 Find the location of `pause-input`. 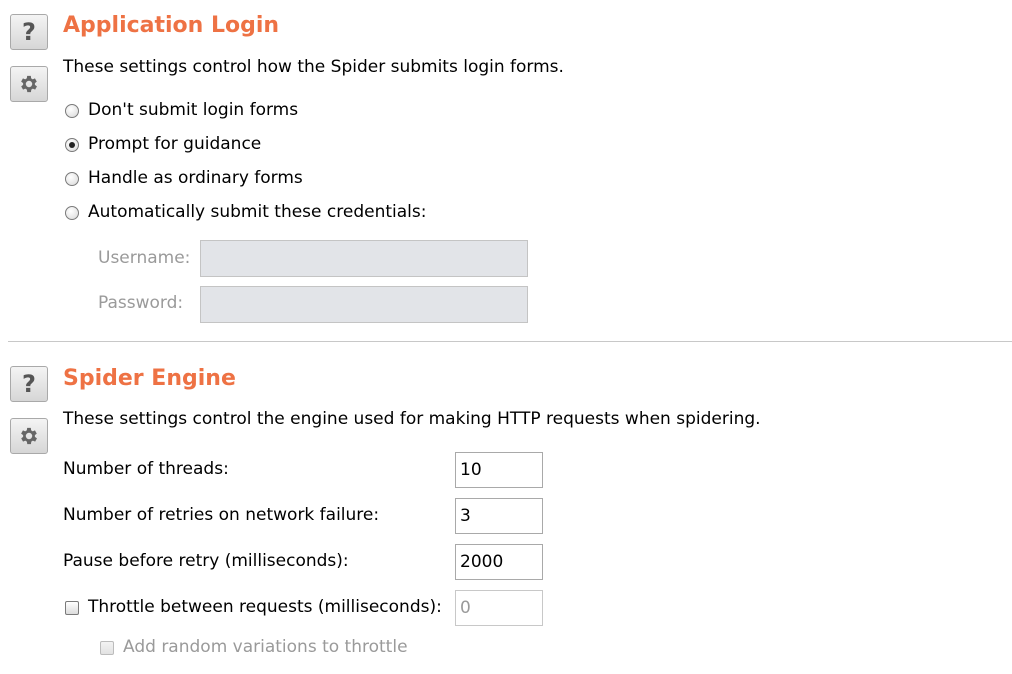

pause-input is located at coordinates (499, 562).